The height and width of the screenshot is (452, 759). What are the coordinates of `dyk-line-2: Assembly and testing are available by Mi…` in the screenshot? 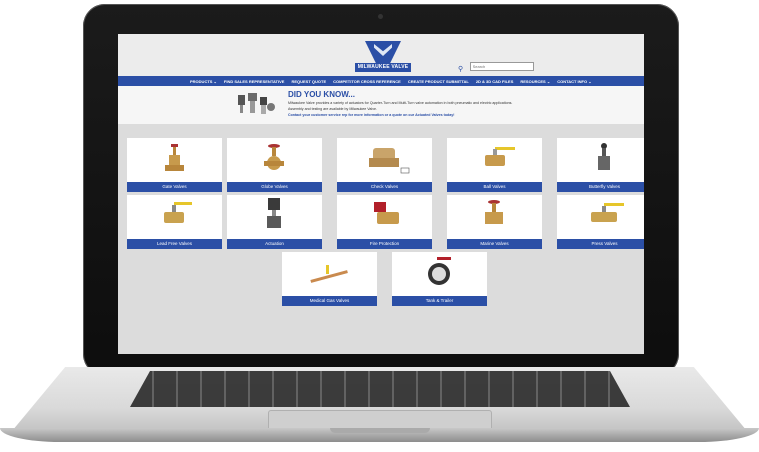 It's located at (333, 109).